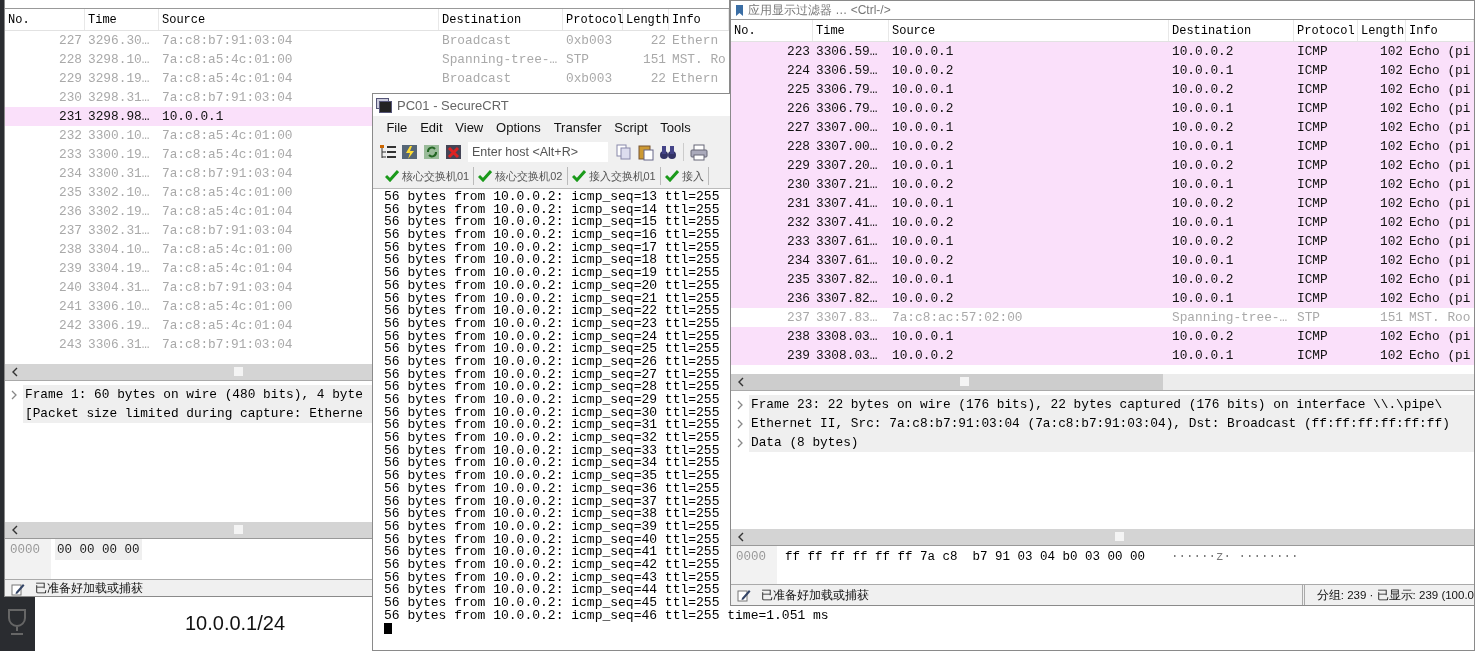 The image size is (1475, 651). I want to click on packet-row: 227 3307.00… 10.0.0.1 10.0.0.2 ICMP 102 Echo (pi, so click(1102, 127).